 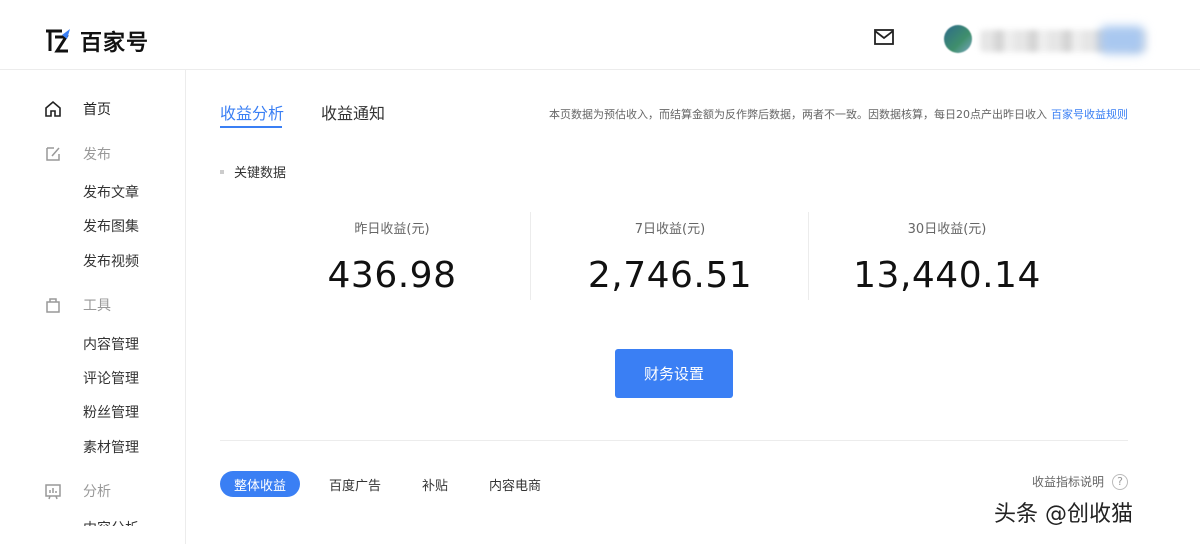 What do you see at coordinates (97, 306) in the screenshot?
I see `sidebar-item-label: 工具` at bounding box center [97, 306].